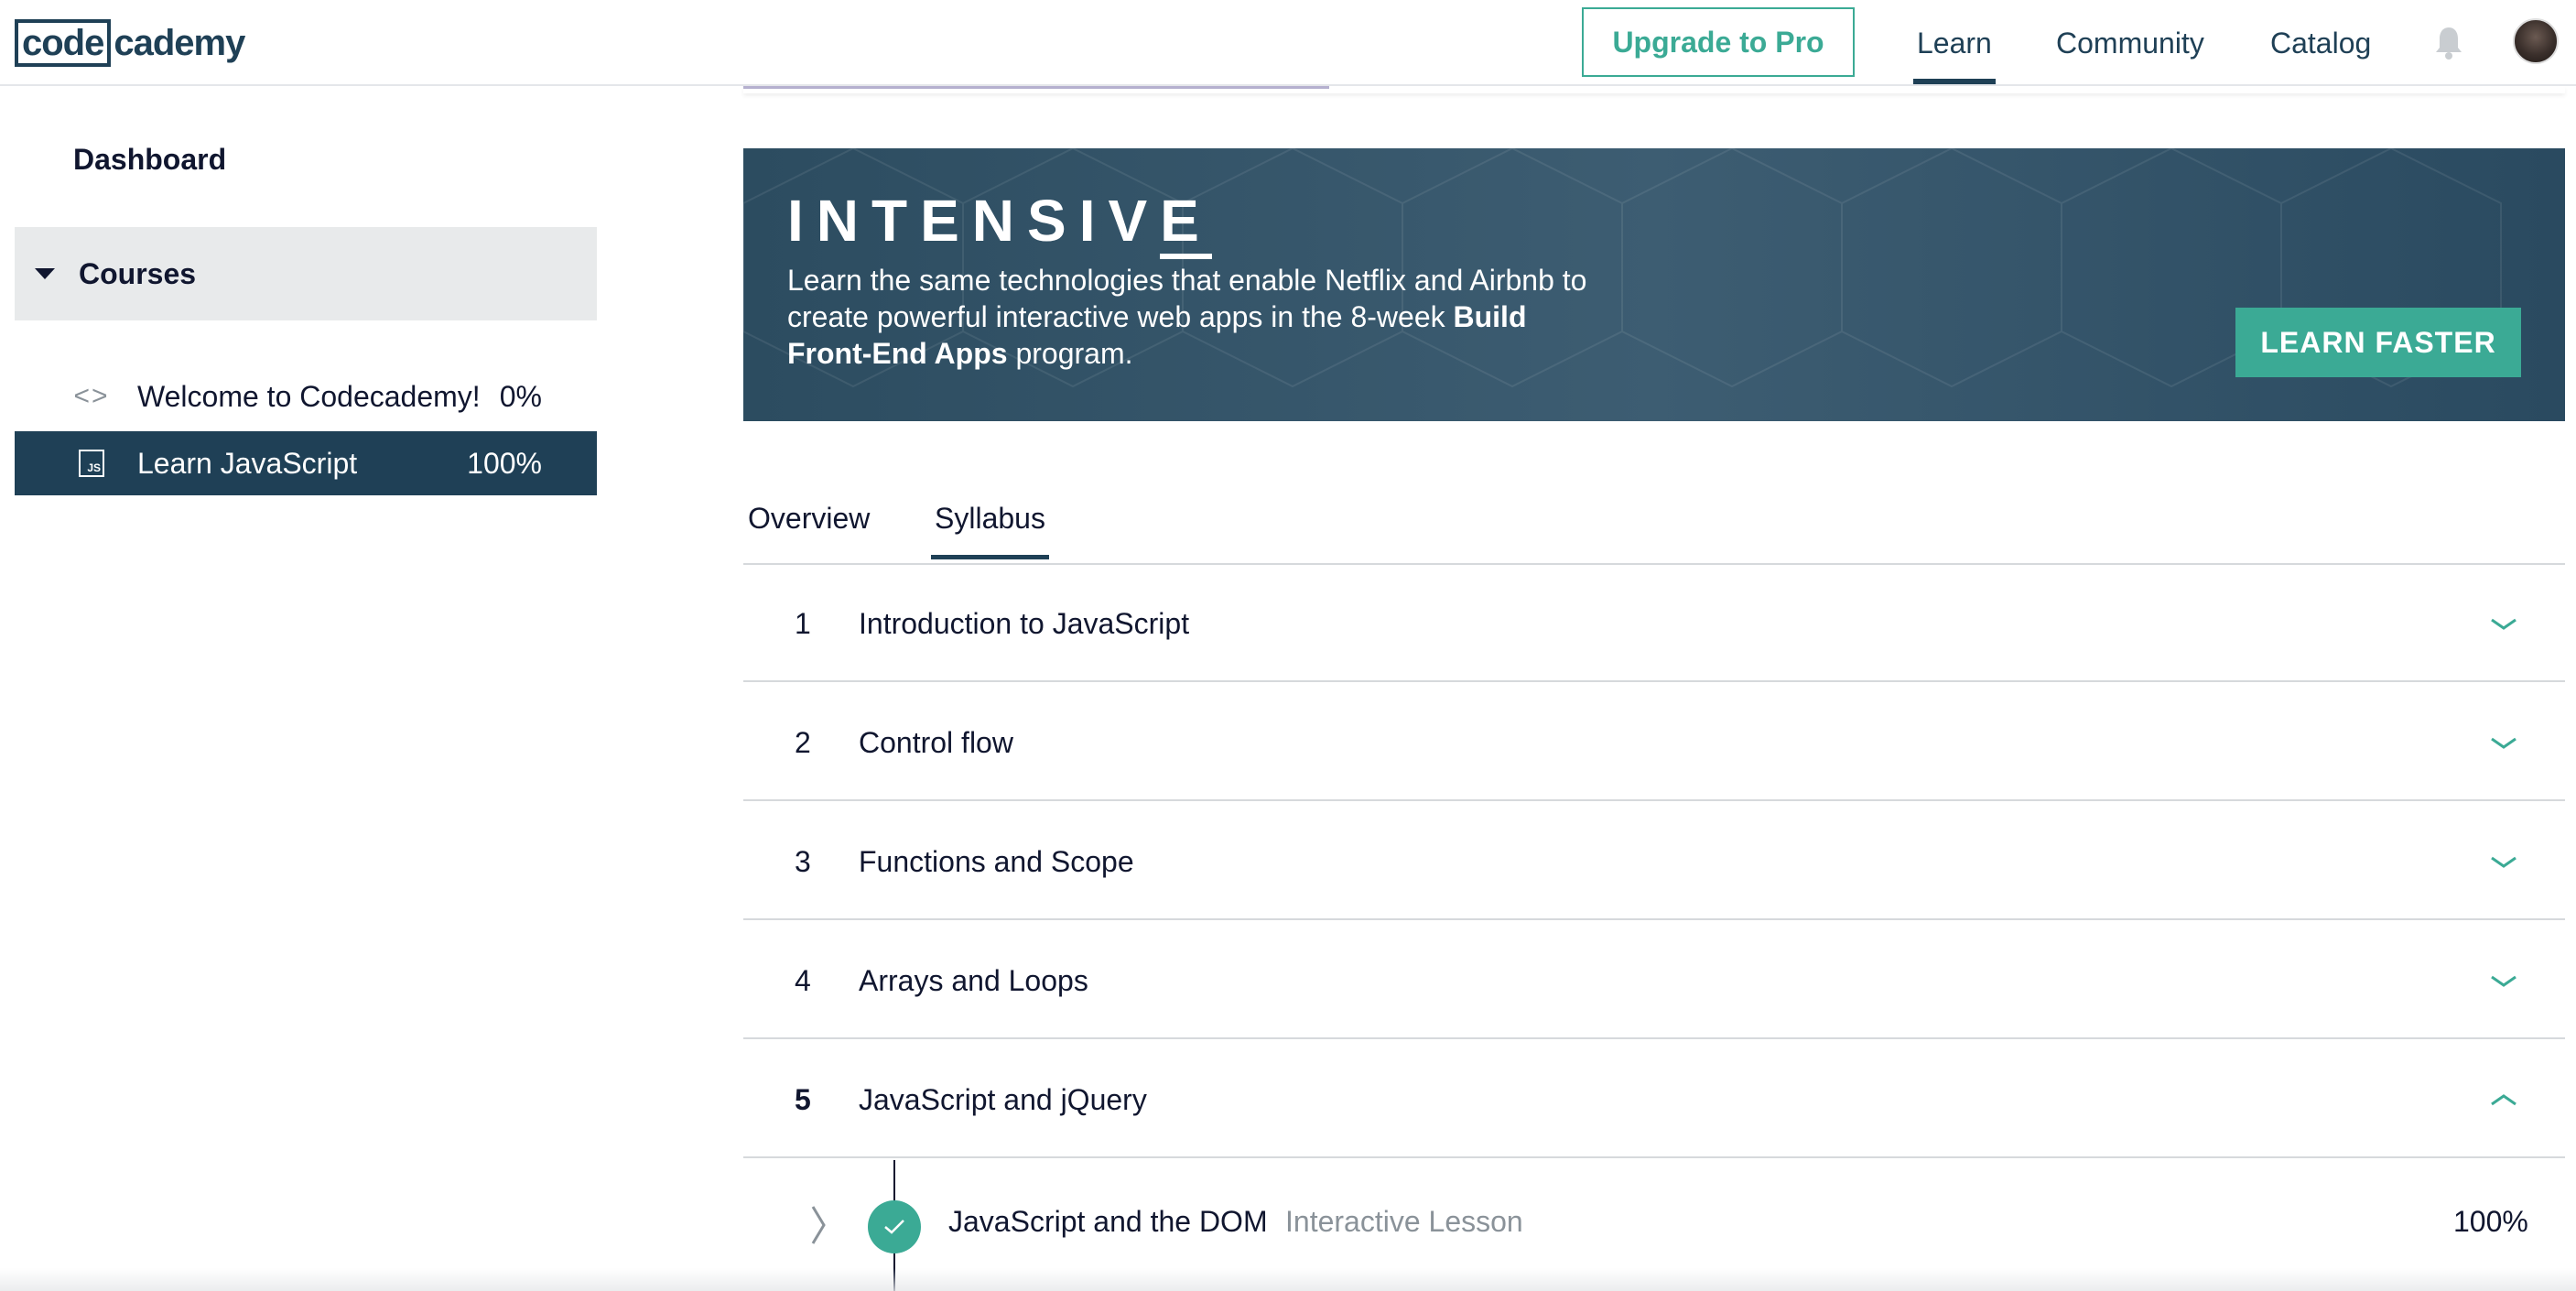 The height and width of the screenshot is (1291, 2576). Describe the element at coordinates (2320, 43) in the screenshot. I see `nav-link-catalog: Catalog` at that location.